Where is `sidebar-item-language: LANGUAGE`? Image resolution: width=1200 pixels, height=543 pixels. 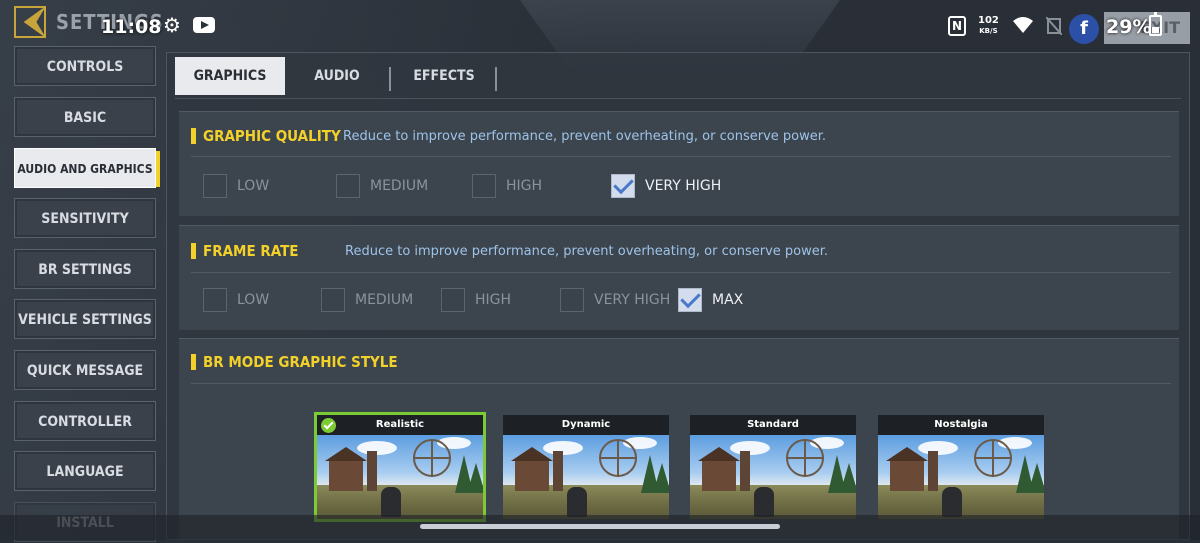 sidebar-item-language: LANGUAGE is located at coordinates (85, 471).